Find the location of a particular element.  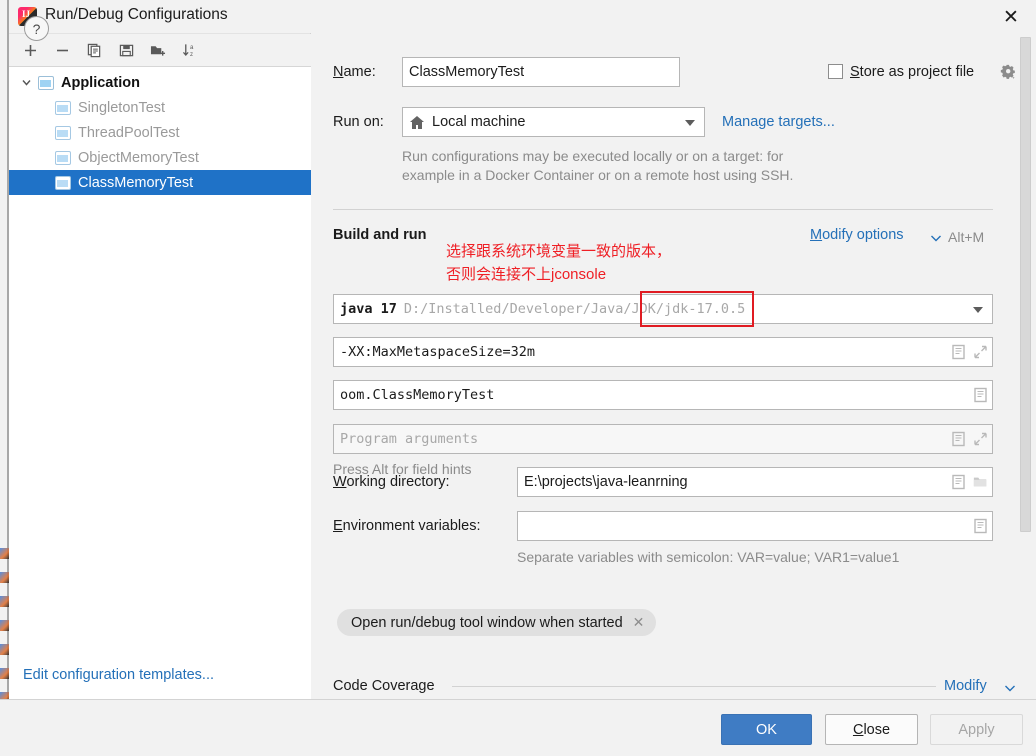

code-coverage-title: Code Coverage is located at coordinates (384, 686).